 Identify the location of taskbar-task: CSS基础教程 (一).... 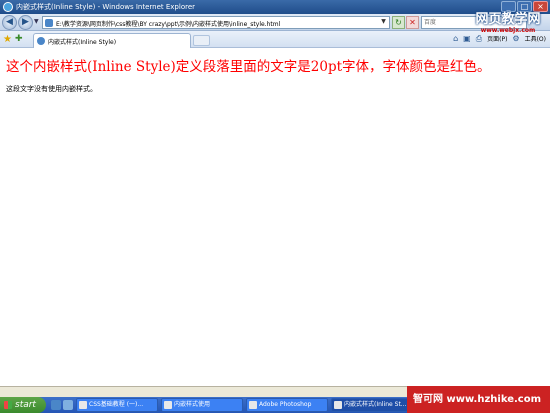
(117, 405).